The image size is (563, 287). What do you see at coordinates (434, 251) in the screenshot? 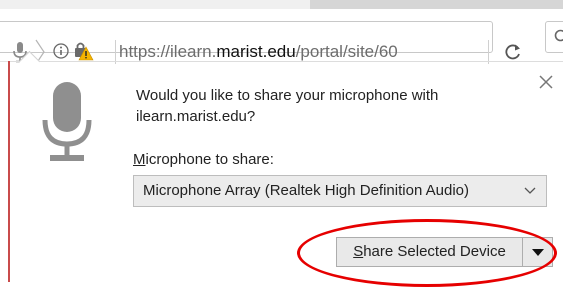
I see `button-label-rest: hare Selected Device` at bounding box center [434, 251].